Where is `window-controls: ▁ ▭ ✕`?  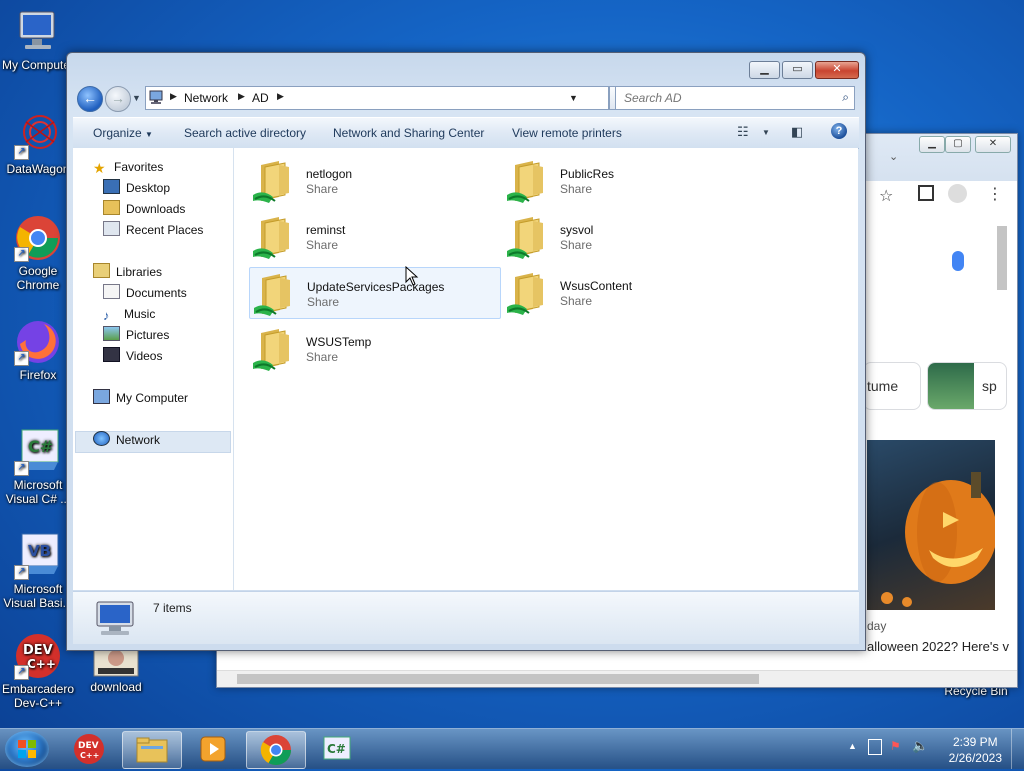
window-controls: ▁ ▭ ✕ is located at coordinates (803, 70).